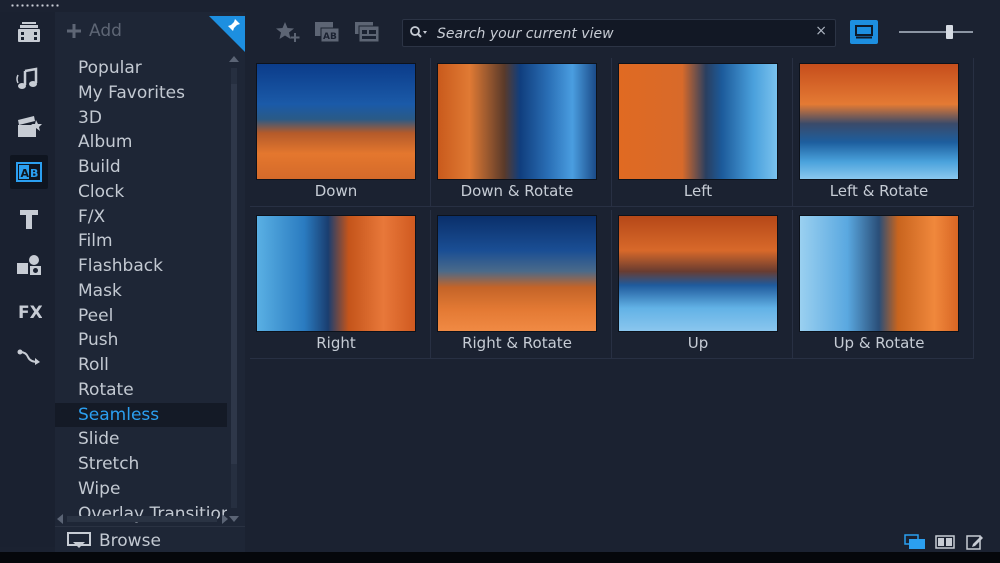 The width and height of the screenshot is (1000, 563). I want to click on apply-all-button, so click(367, 32).